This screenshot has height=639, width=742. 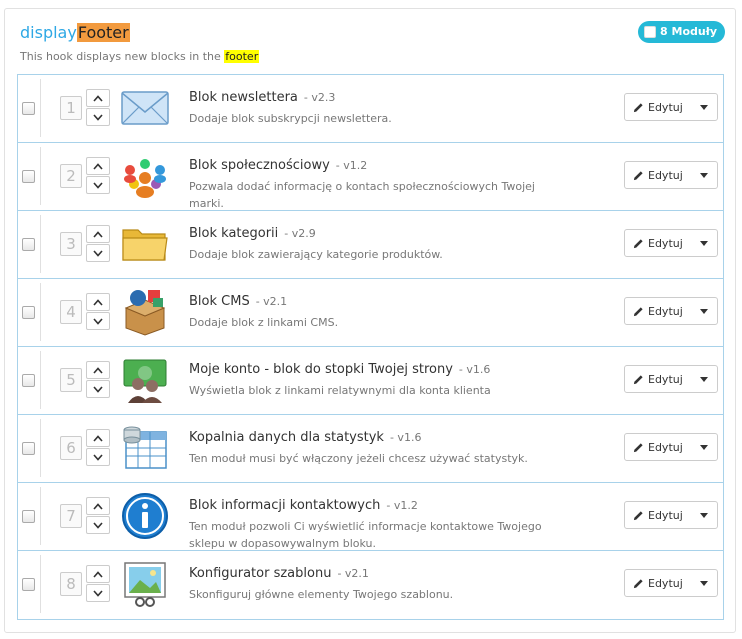 I want to click on module-description: Dodaje blok z linkami CMS., so click(x=264, y=322).